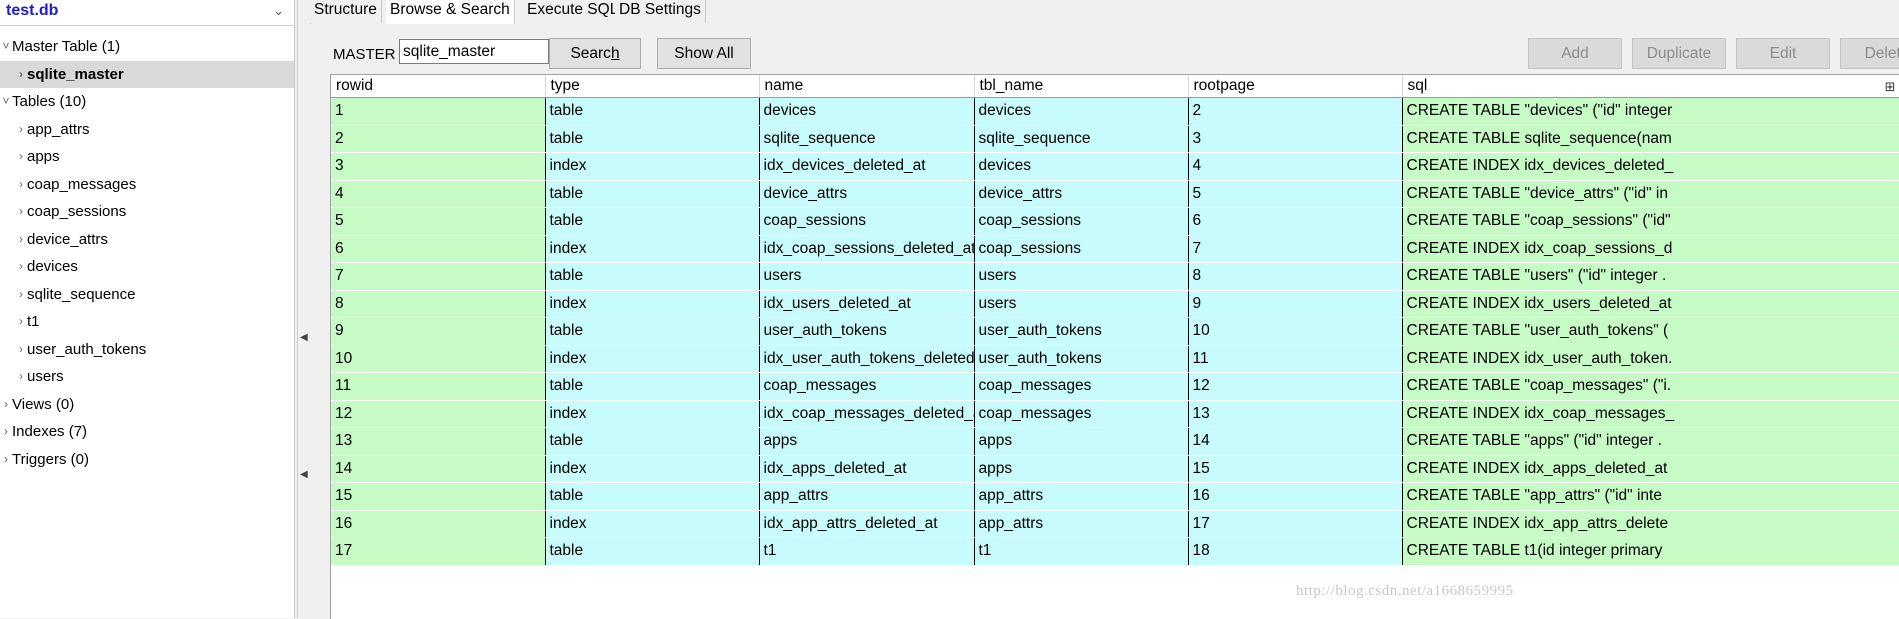 This screenshot has width=1899, height=619. Describe the element at coordinates (438, 469) in the screenshot. I see `cell-rowid: 14` at that location.